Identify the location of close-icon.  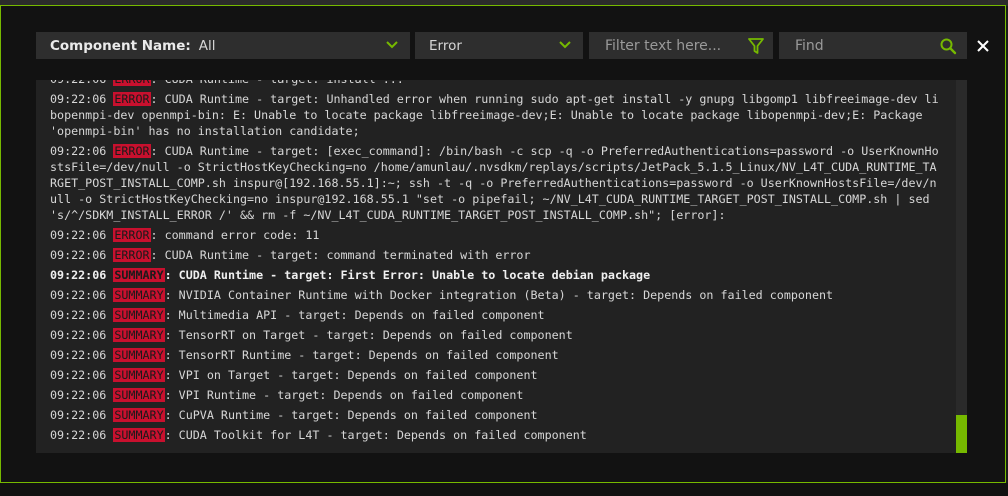
(983, 46).